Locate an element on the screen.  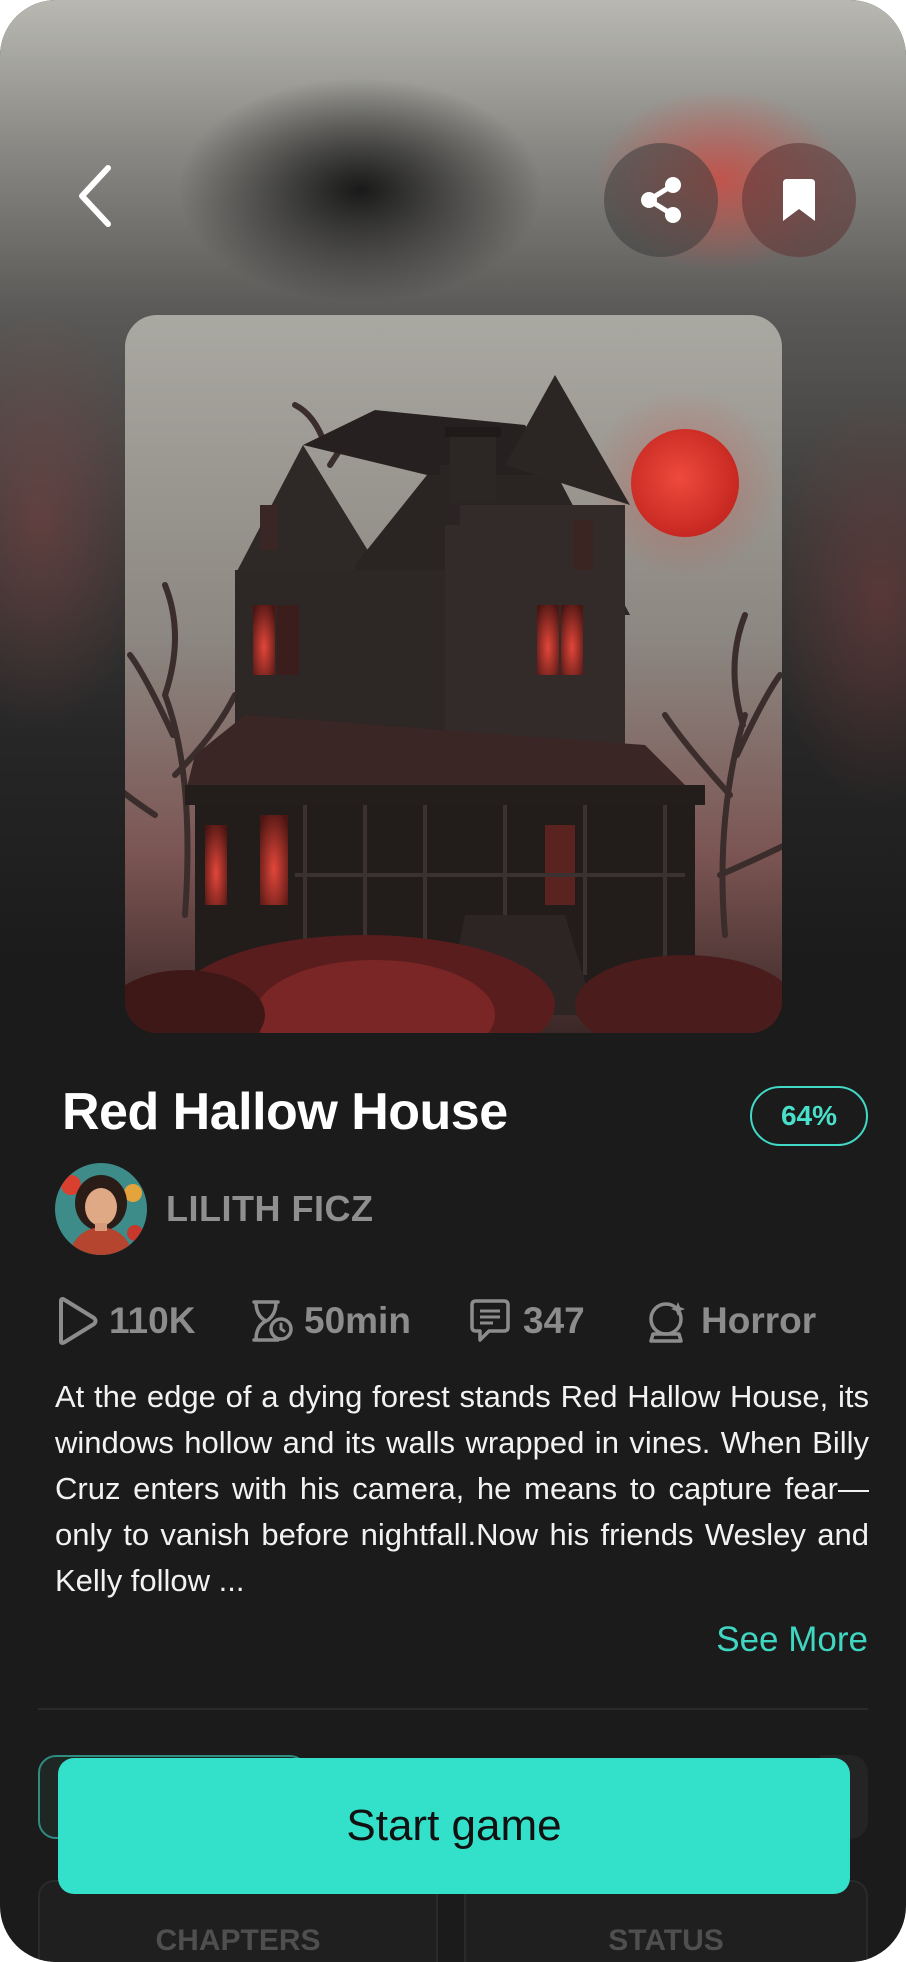
hourglass-clock-icon is located at coordinates (272, 1321).